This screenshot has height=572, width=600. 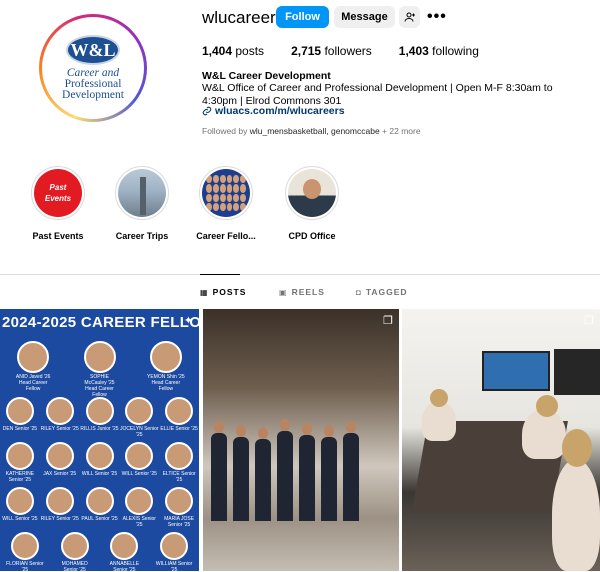 I want to click on tagged-icon: ◘, so click(x=359, y=292).